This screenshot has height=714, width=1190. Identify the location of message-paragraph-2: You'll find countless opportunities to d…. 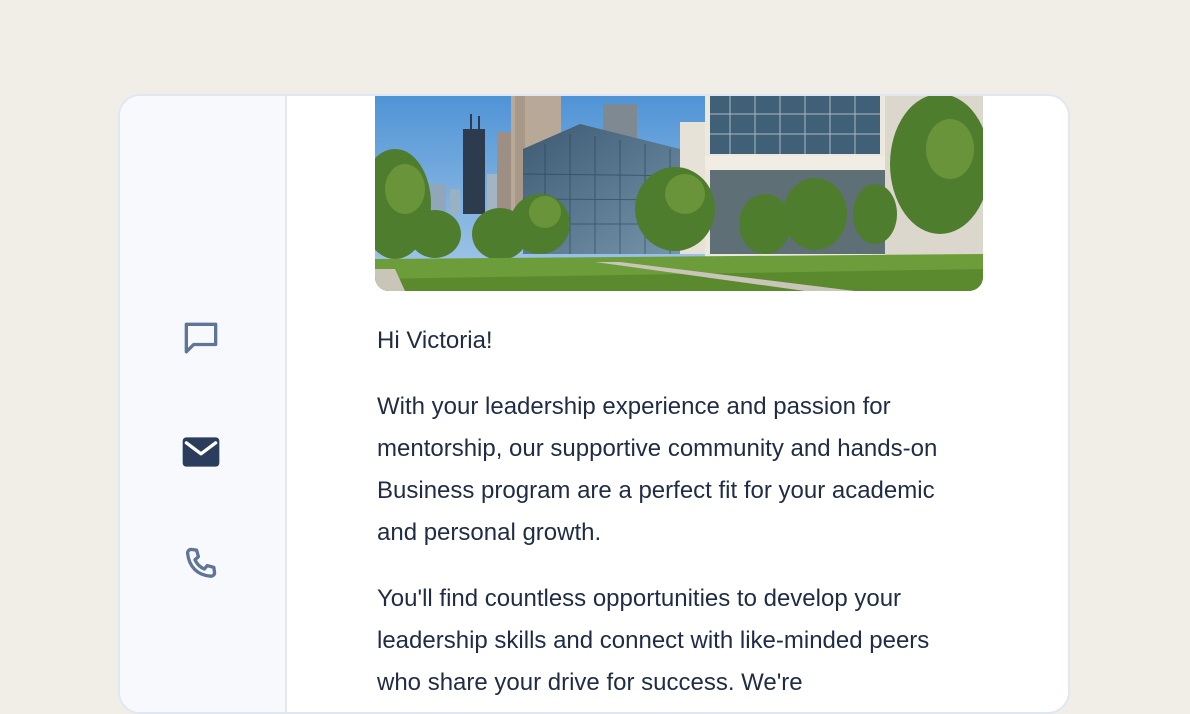
(653, 640).